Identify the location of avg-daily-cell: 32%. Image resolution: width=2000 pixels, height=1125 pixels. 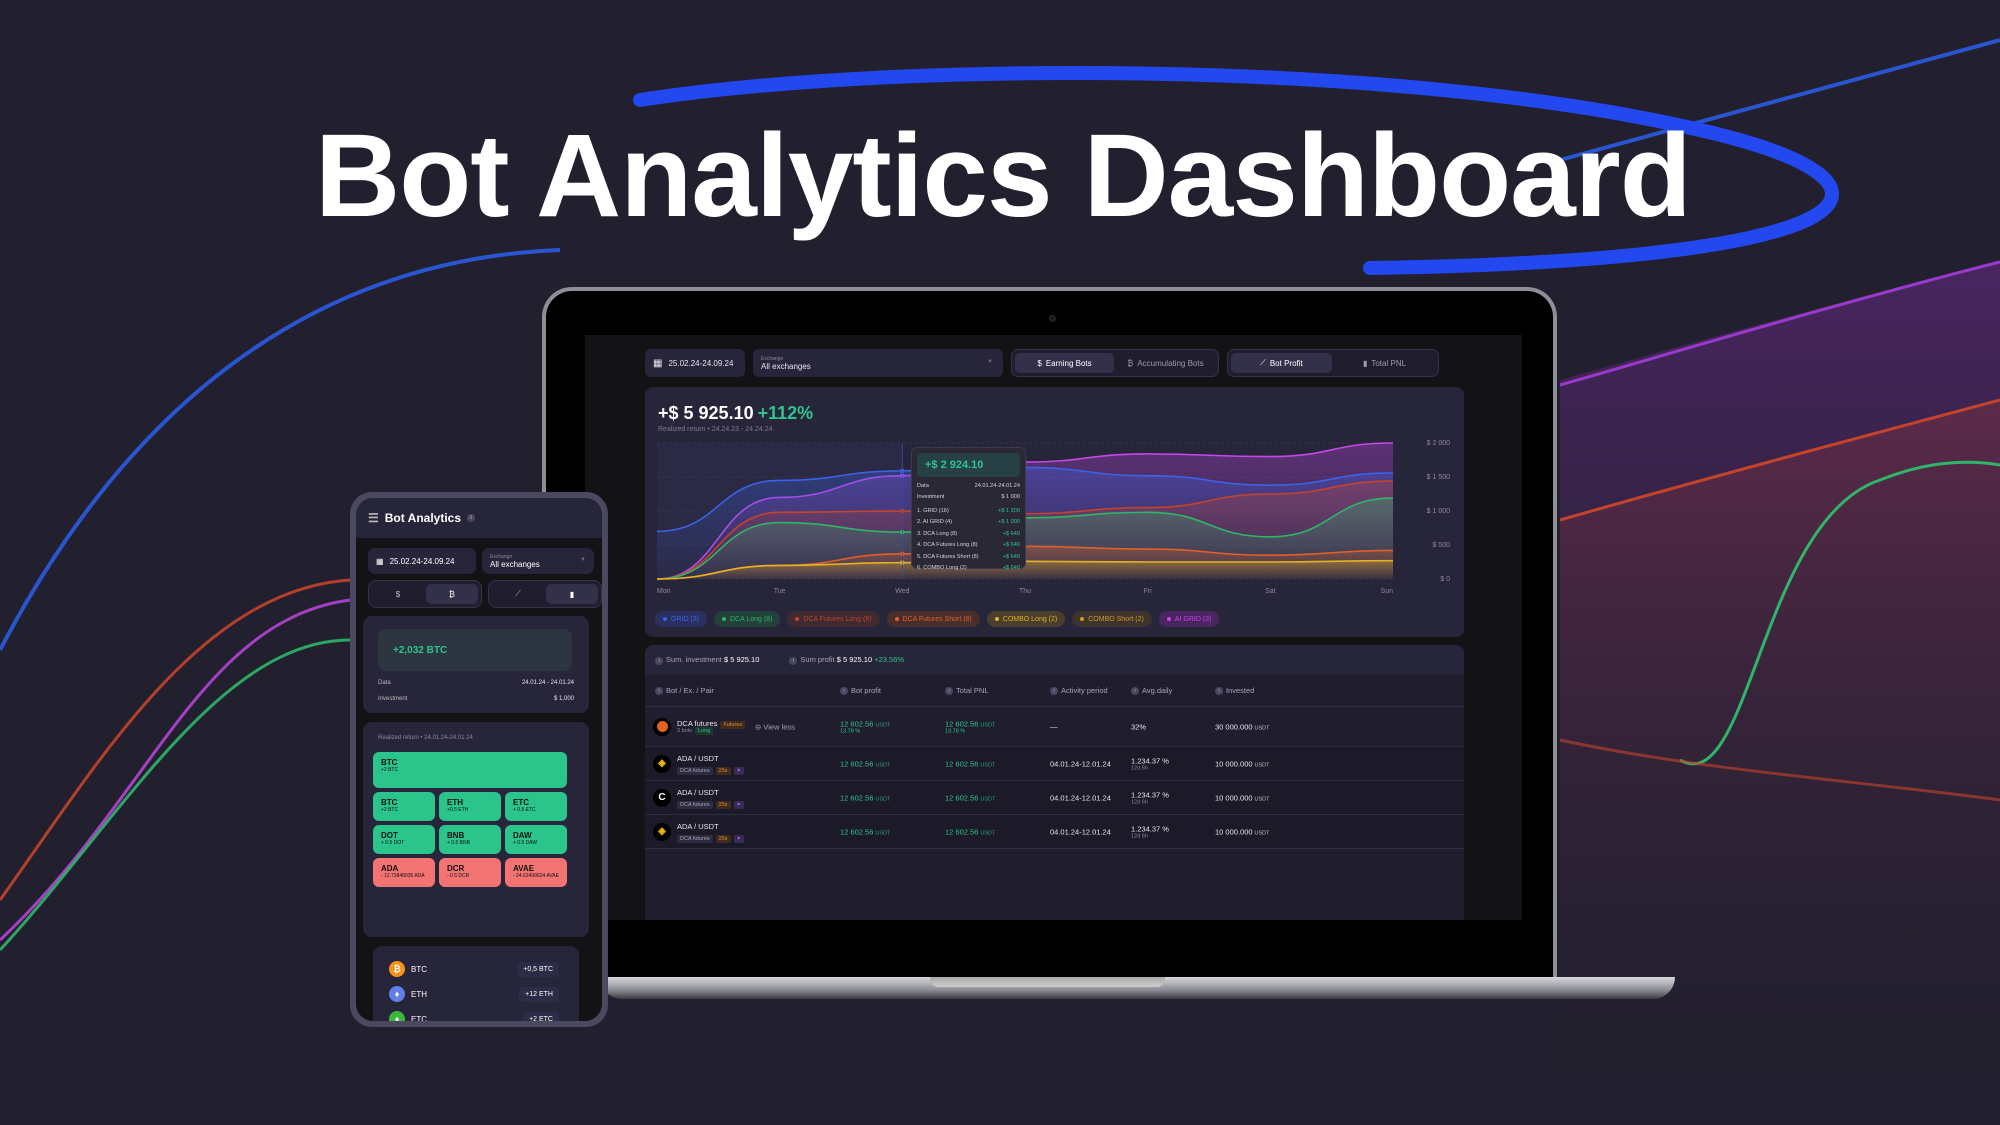
(1139, 726).